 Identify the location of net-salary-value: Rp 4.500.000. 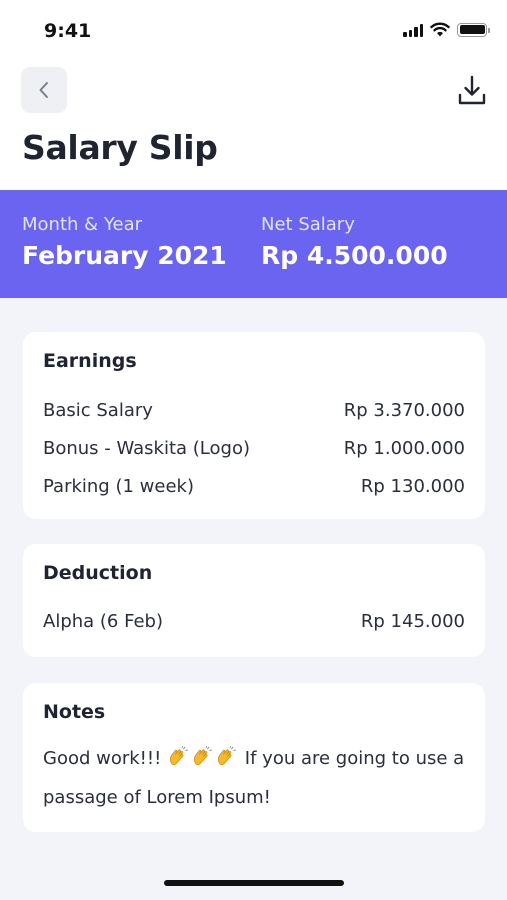
(354, 255).